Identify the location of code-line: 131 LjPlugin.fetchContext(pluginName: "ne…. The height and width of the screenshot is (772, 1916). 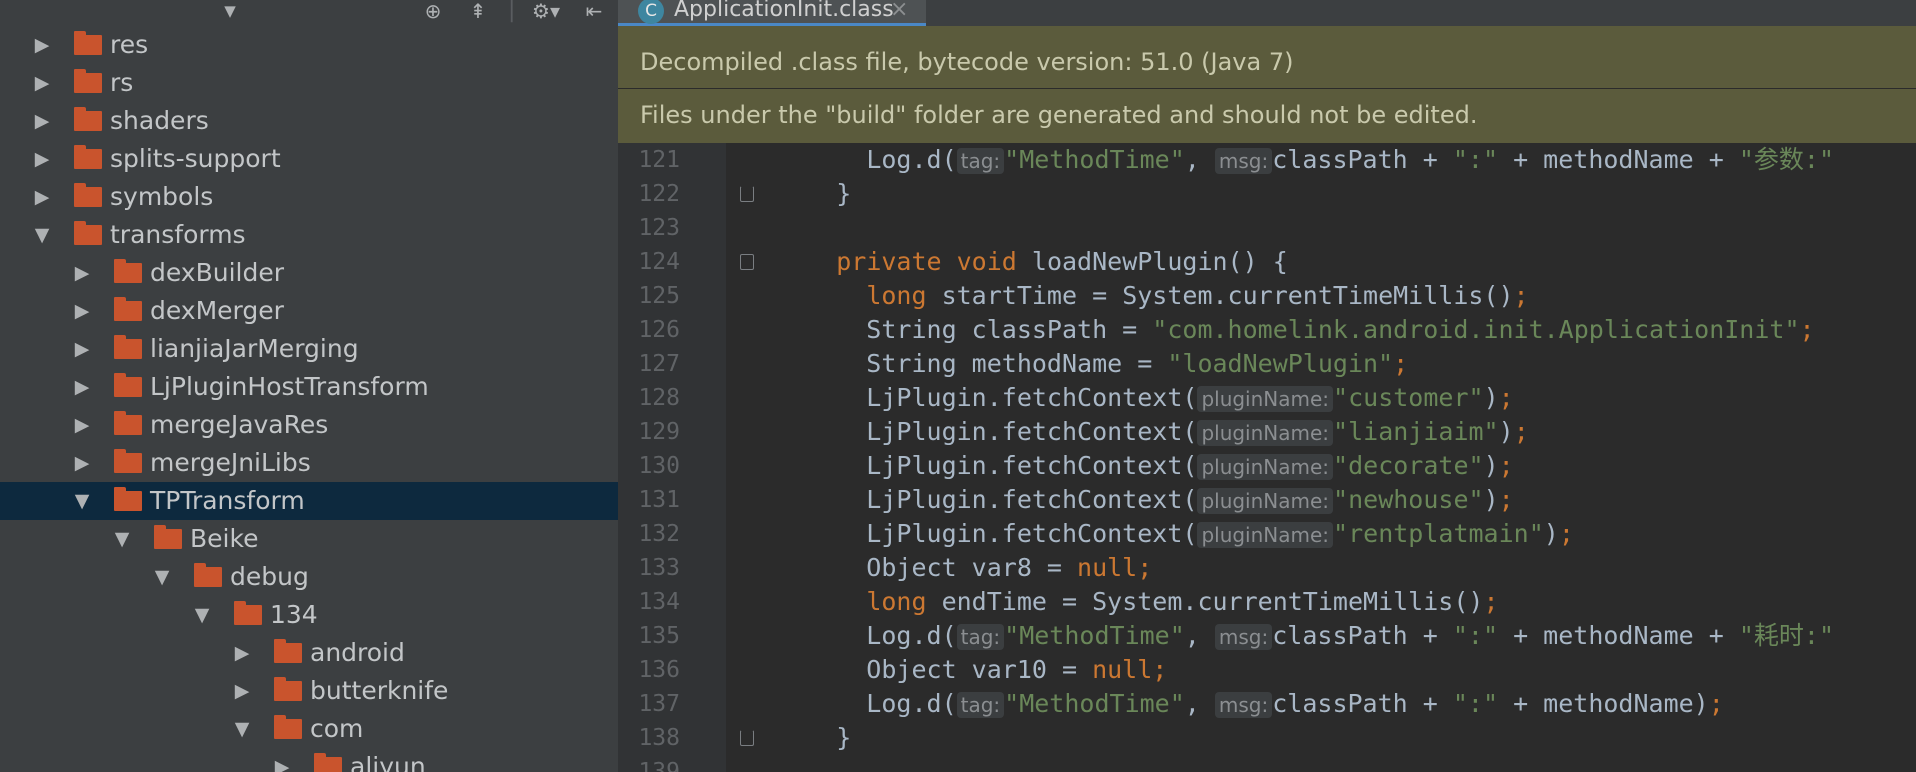
(1267, 500).